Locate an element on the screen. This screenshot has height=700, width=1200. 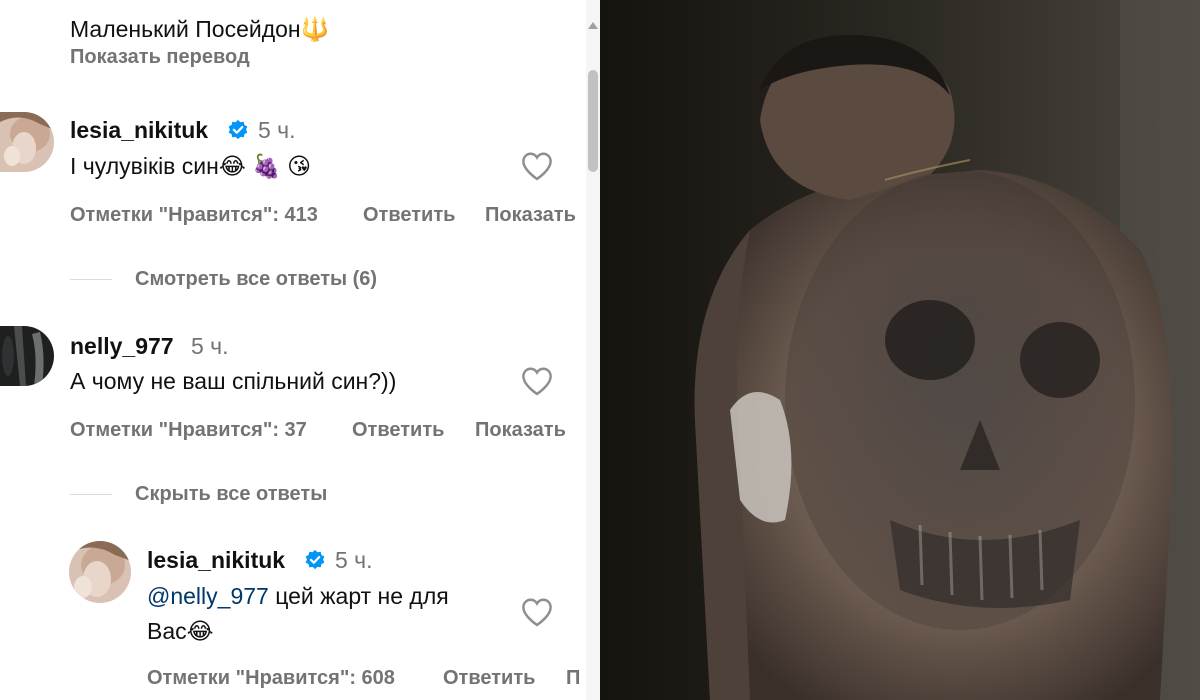
show-more-button: П is located at coordinates (573, 678).